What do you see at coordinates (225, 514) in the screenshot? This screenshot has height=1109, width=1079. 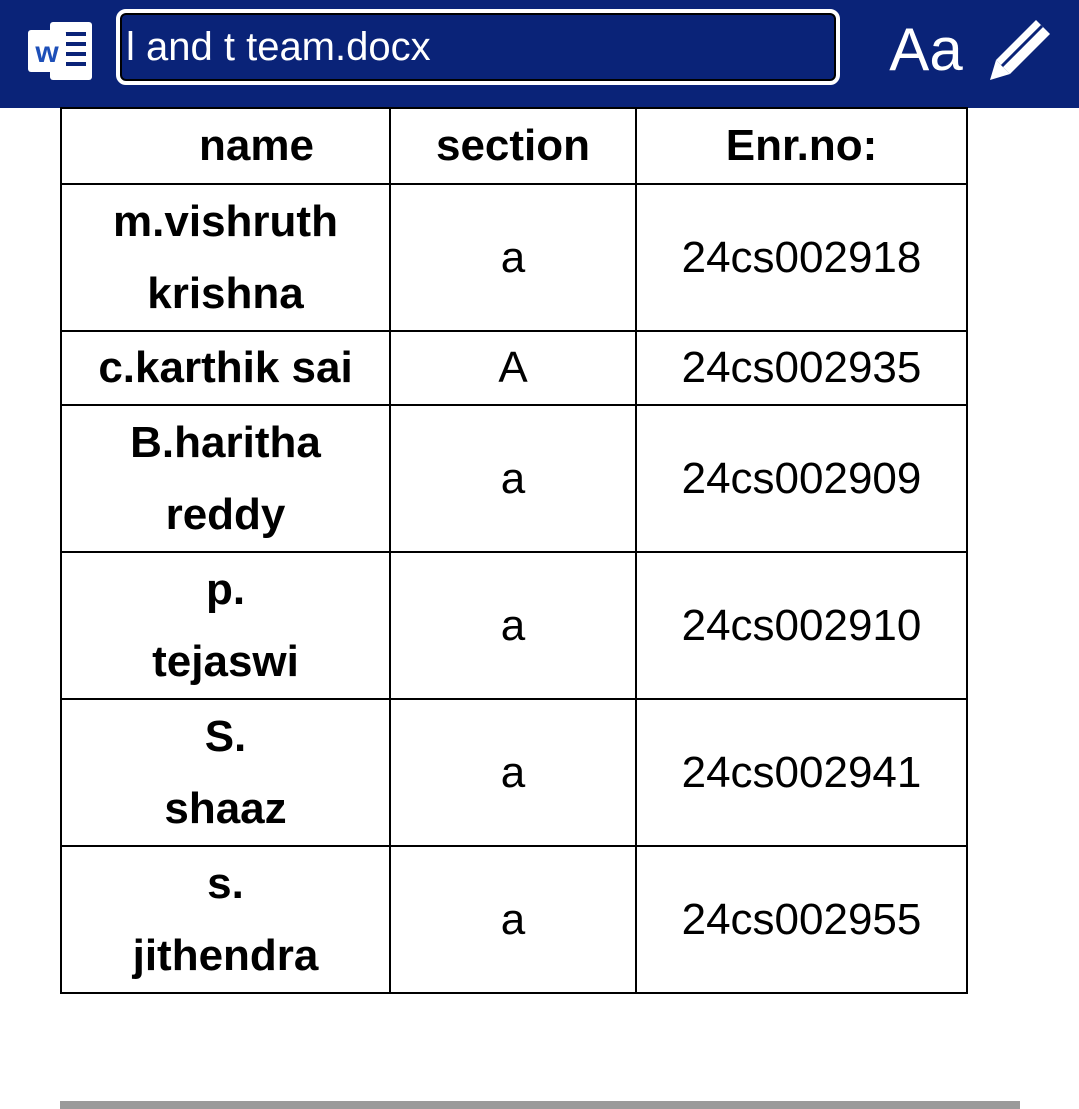 I see `name-line: reddy` at bounding box center [225, 514].